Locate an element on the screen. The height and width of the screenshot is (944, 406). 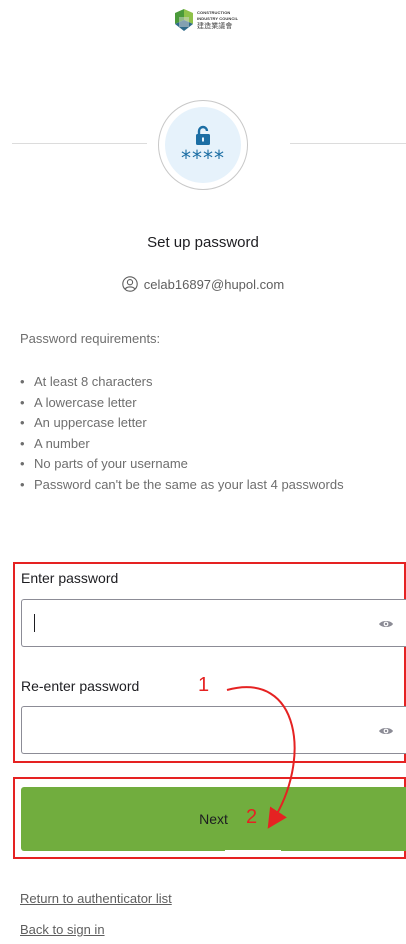
confirm-password-field is located at coordinates (213, 730).